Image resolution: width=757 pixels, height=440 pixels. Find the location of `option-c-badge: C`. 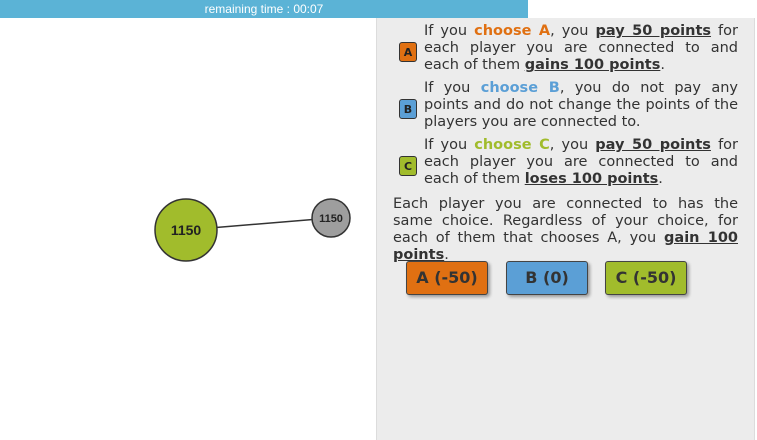

option-c-badge: C is located at coordinates (408, 166).